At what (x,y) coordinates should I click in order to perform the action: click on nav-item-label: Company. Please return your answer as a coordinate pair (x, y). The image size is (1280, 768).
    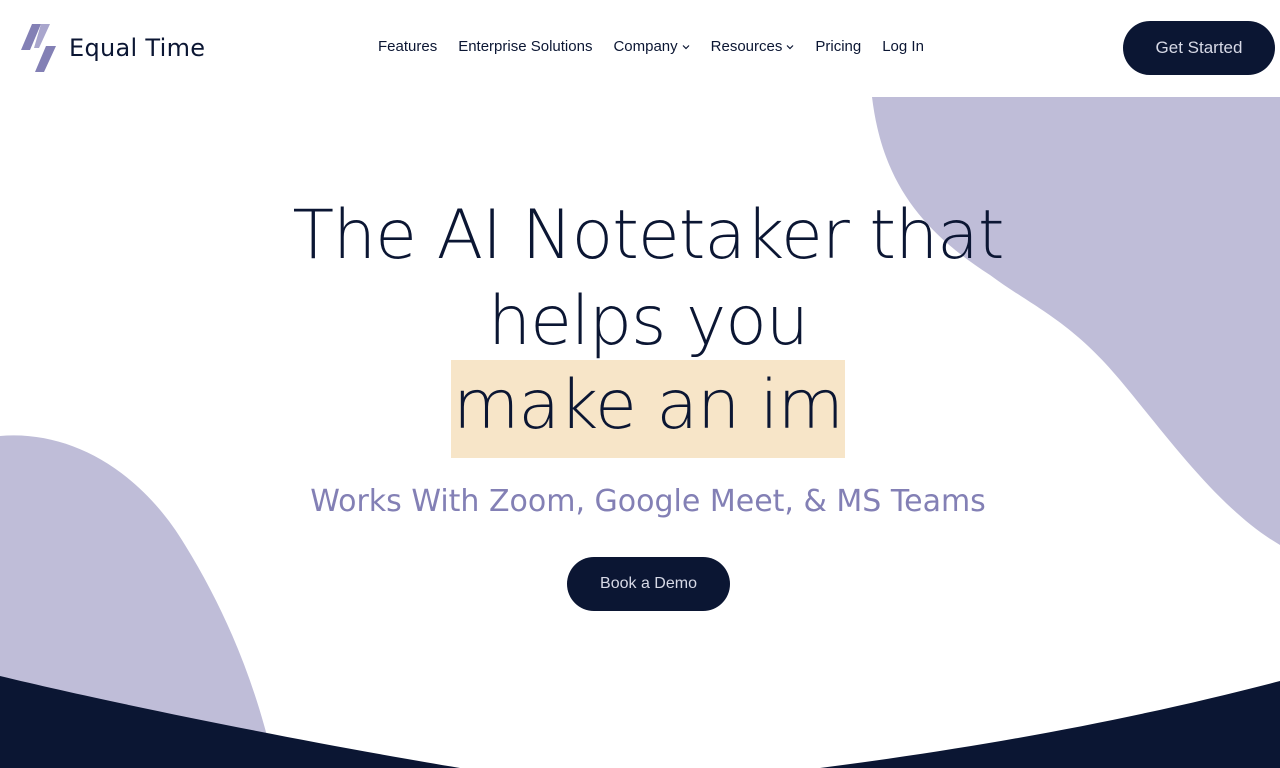
    Looking at the image, I should click on (645, 46).